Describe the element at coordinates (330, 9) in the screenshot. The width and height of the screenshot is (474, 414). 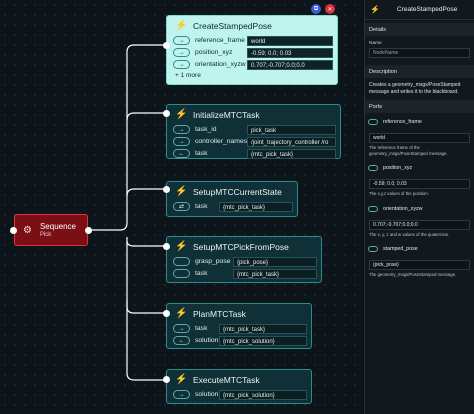
I see `delete-icon: ✕` at that location.